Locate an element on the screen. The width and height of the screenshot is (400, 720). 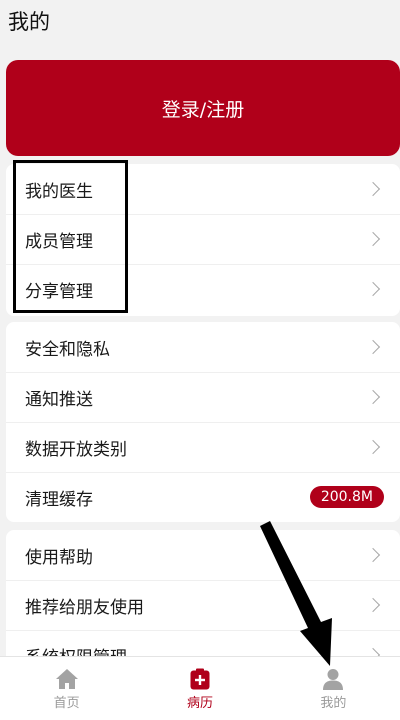
cache-size-badge: 200.8M is located at coordinates (346, 497).